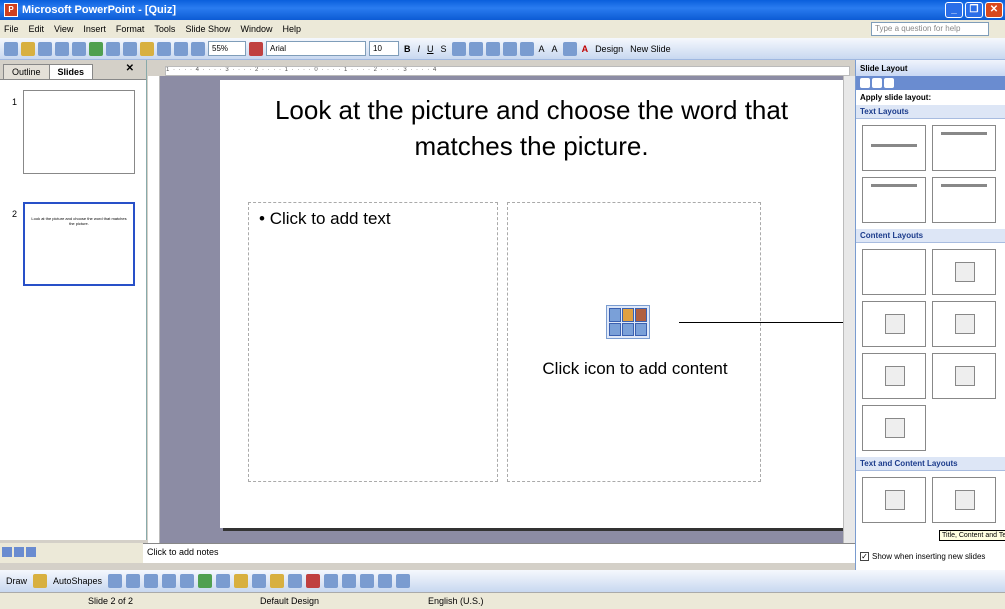  What do you see at coordinates (79, 48) in the screenshot?
I see `preview-icon` at bounding box center [79, 48].